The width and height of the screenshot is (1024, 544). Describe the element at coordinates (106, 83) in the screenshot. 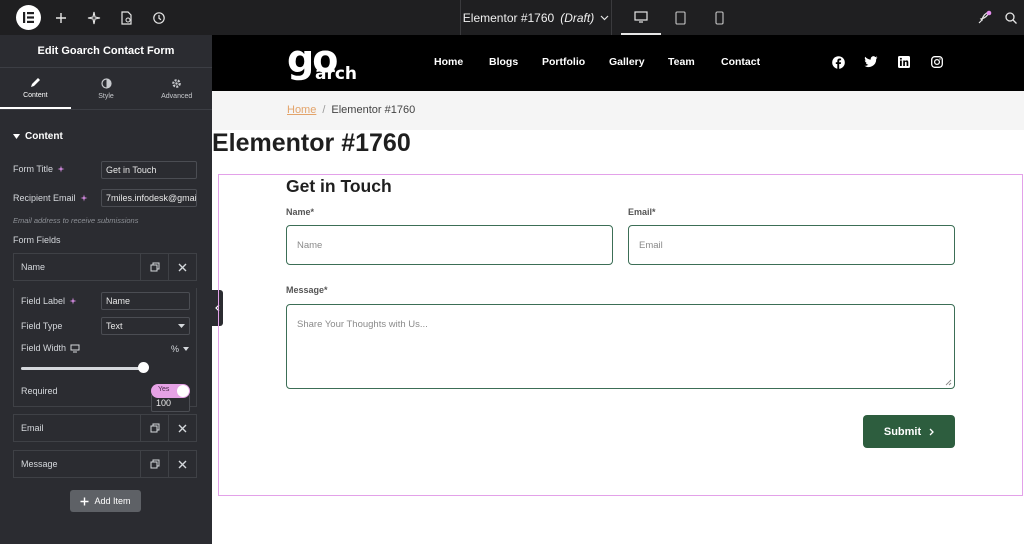

I see `half-circle-icon` at that location.